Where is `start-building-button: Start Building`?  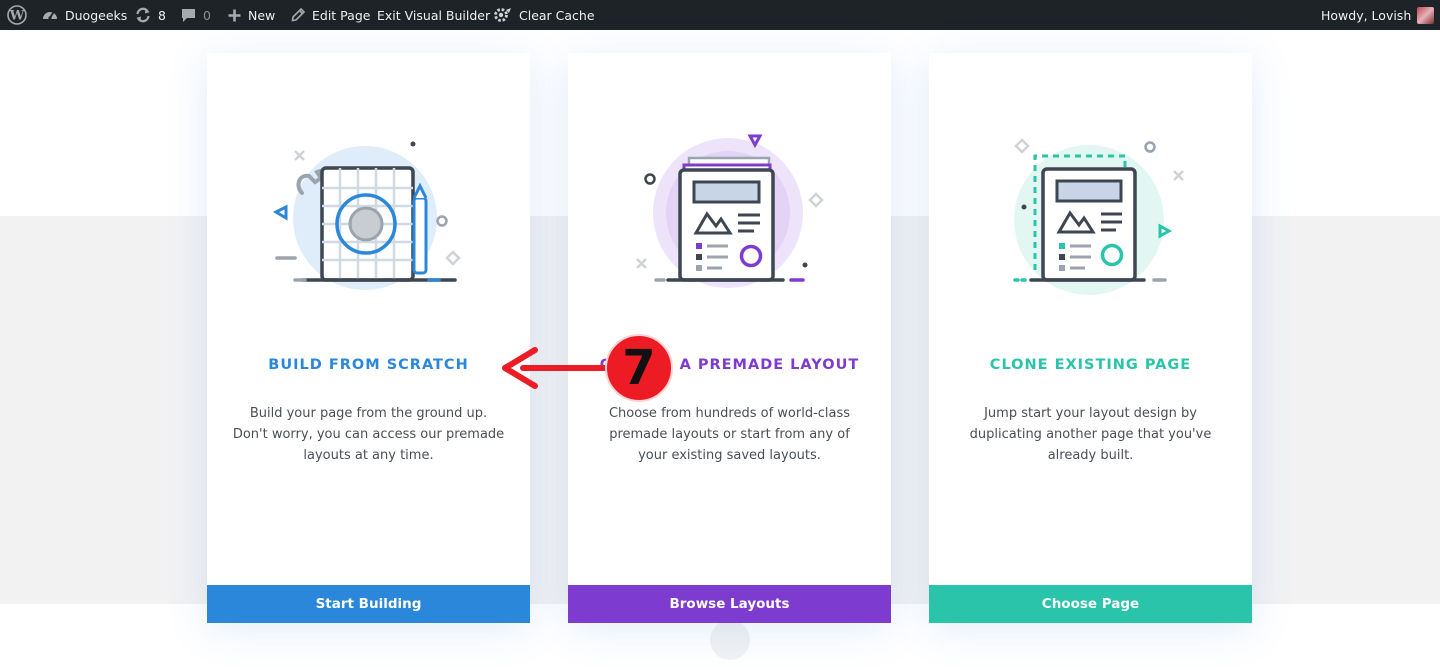 start-building-button: Start Building is located at coordinates (368, 604).